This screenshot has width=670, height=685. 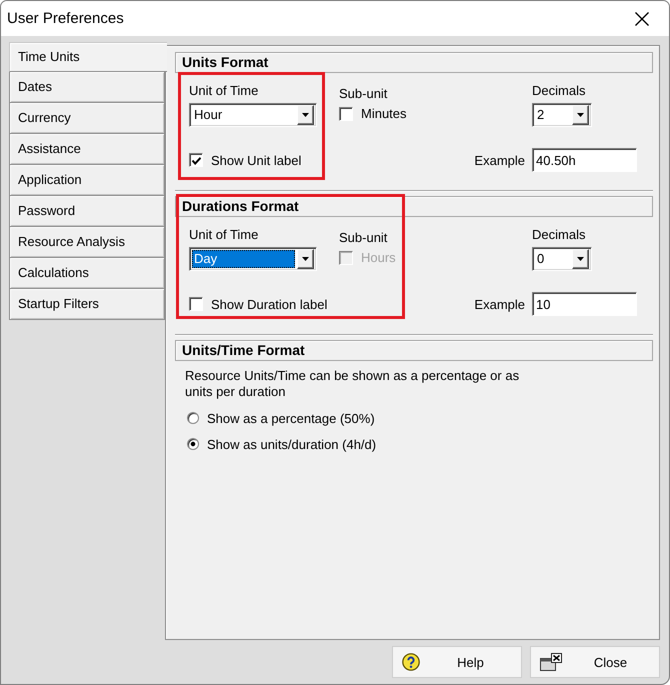 I want to click on checkbox-label: Show Duration label, so click(x=269, y=304).